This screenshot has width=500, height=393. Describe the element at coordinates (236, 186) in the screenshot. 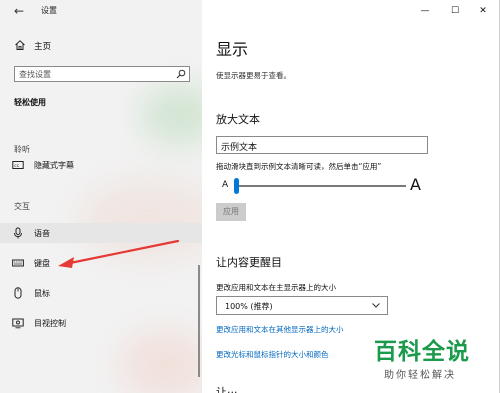

I see `slider-thumb` at that location.